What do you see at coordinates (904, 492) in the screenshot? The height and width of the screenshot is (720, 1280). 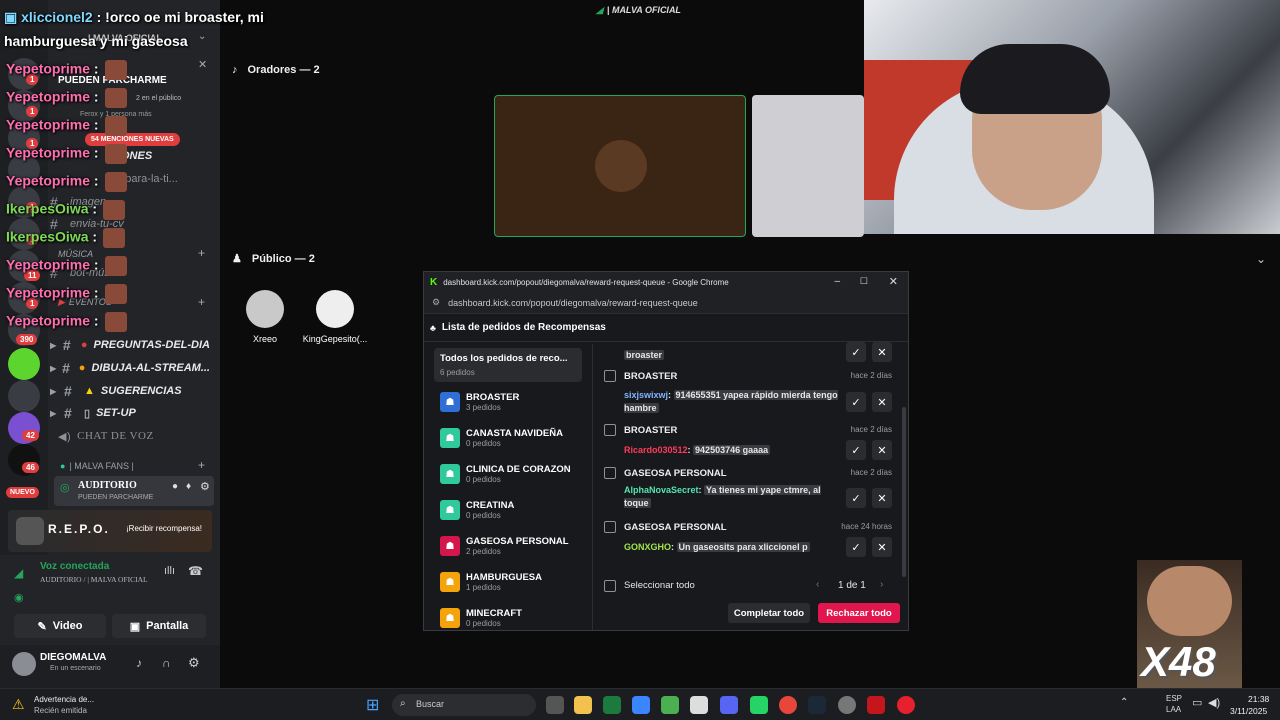 I see `scrollbar` at bounding box center [904, 492].